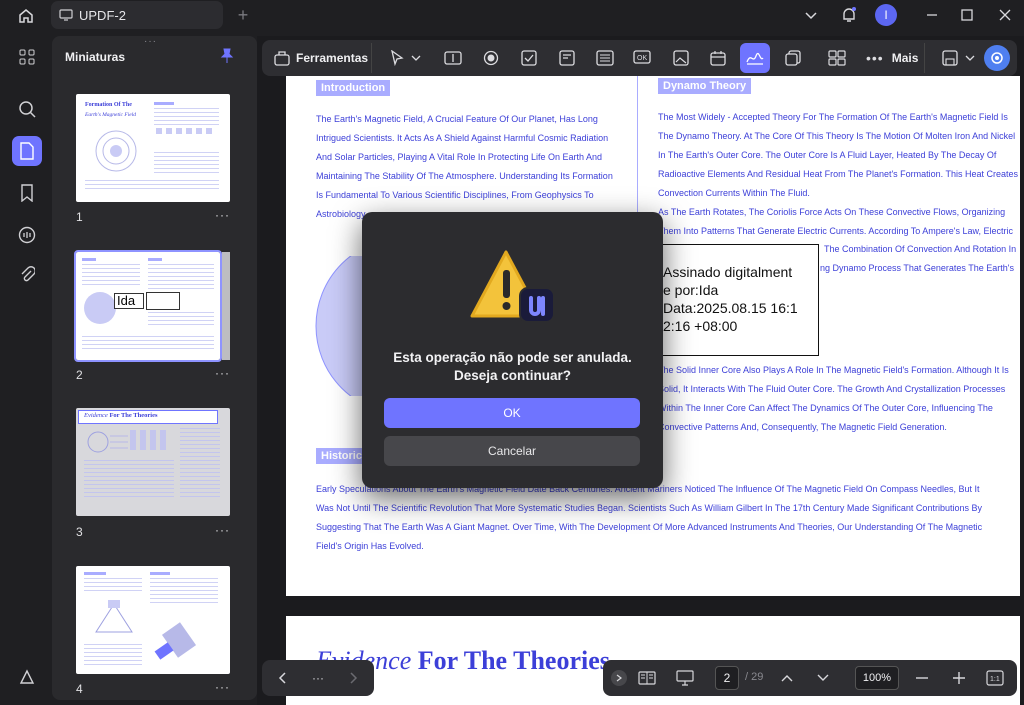 The width and height of the screenshot is (1024, 705). Describe the element at coordinates (728, 272) in the screenshot. I see `signature-line: Assinado digitalment` at that location.